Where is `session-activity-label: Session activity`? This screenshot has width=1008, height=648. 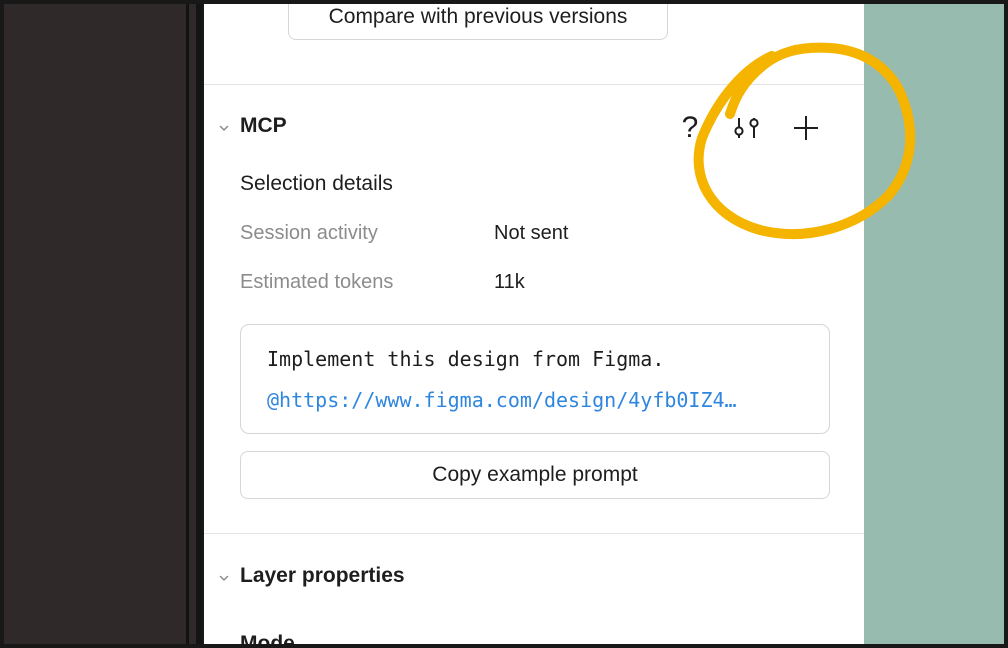
session-activity-label: Session activity is located at coordinates (309, 233).